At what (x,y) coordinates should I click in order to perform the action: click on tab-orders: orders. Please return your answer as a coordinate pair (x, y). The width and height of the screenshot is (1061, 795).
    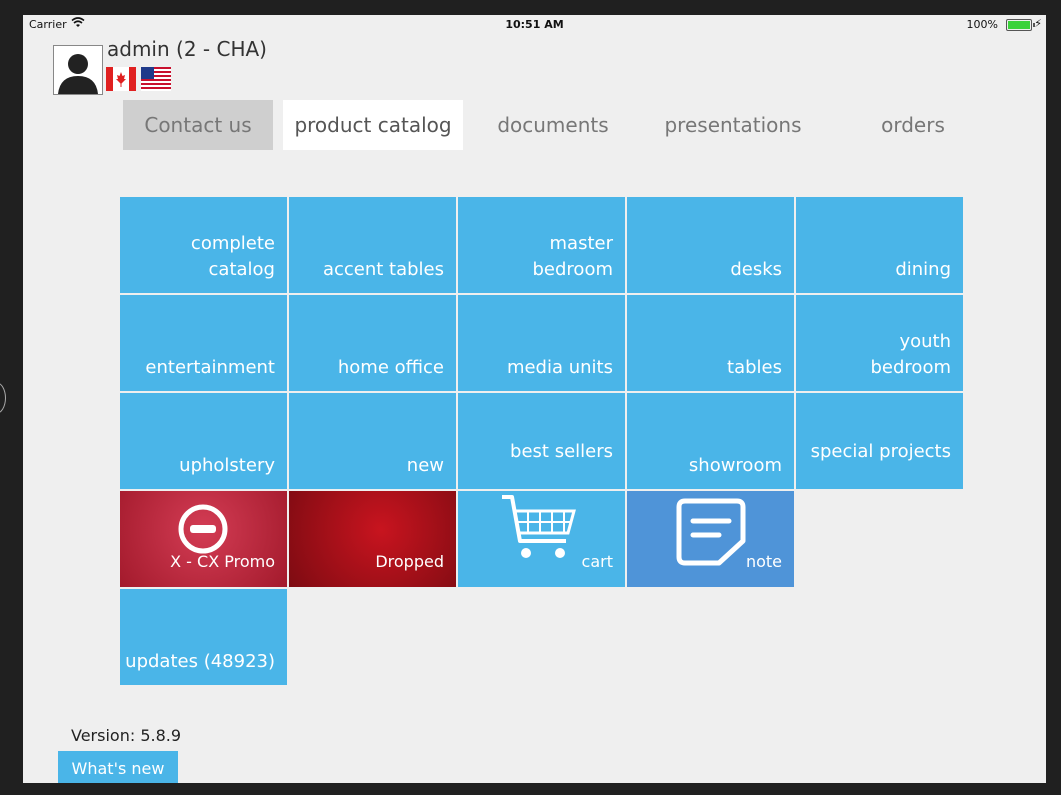
    Looking at the image, I should click on (913, 125).